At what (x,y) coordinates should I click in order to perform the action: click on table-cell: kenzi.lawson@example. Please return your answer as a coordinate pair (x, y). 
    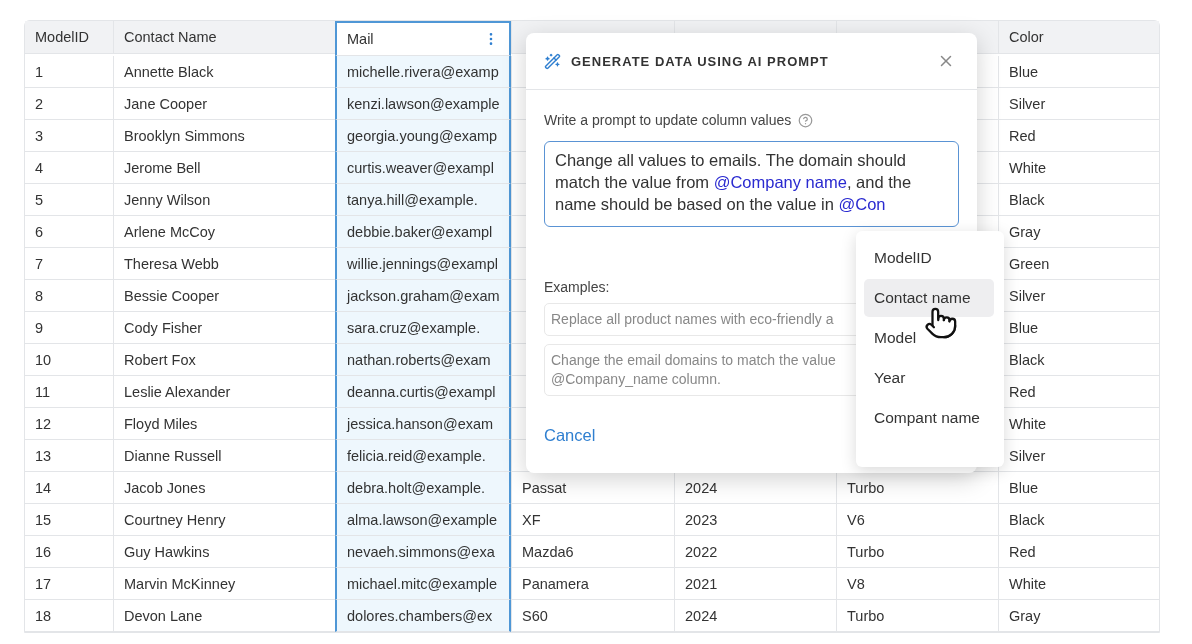
    Looking at the image, I should click on (423, 104).